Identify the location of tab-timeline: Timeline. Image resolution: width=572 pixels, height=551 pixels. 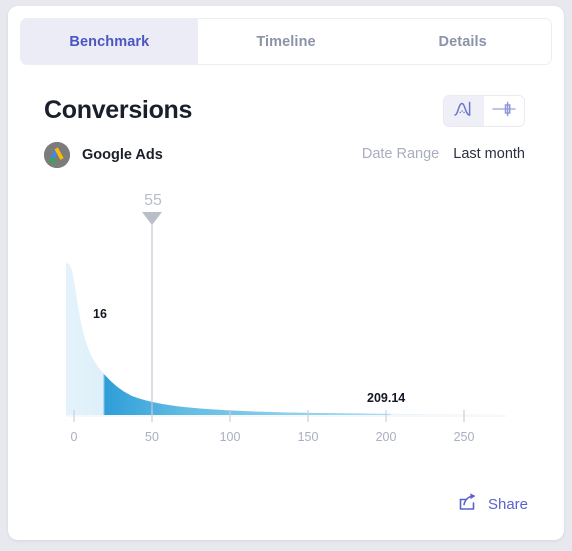
(286, 41).